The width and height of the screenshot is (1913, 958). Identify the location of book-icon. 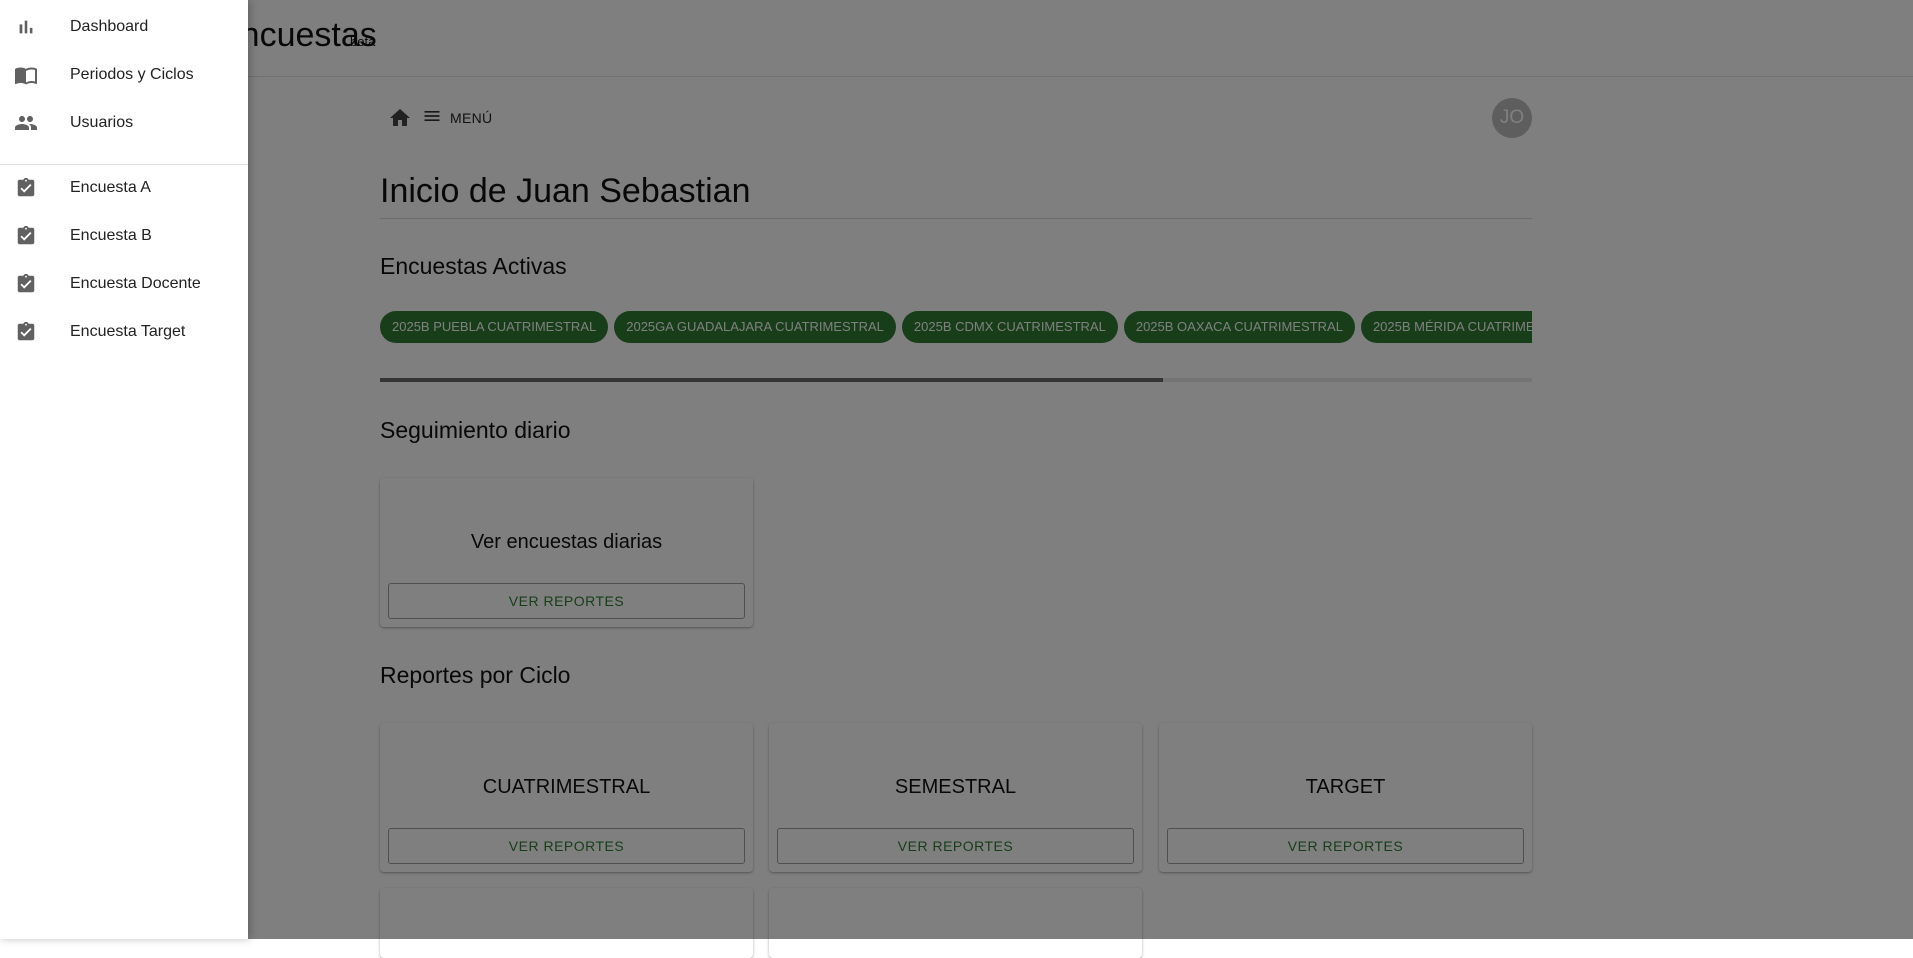
(26, 75).